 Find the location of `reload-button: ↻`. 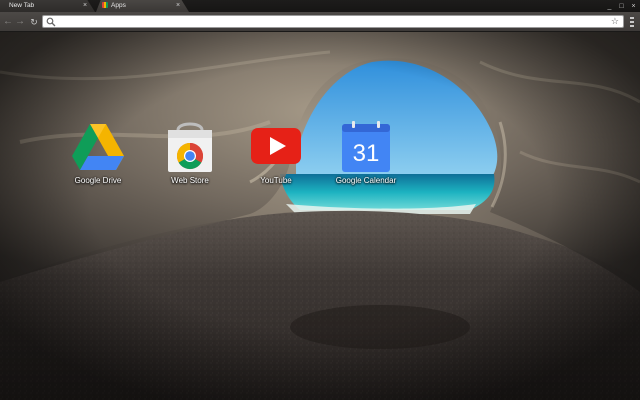

reload-button: ↻ is located at coordinates (34, 22).